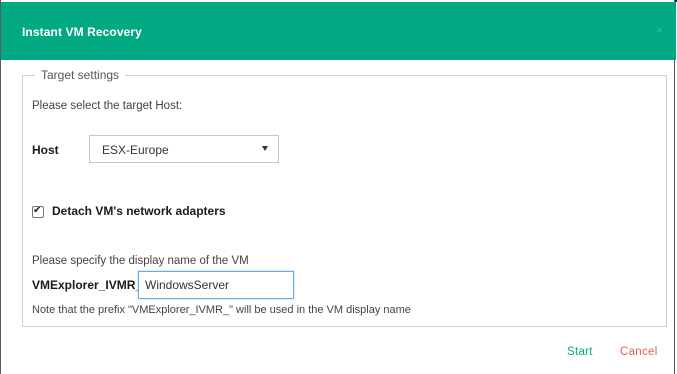  Describe the element at coordinates (265, 148) in the screenshot. I see `chevron-down-icon` at that location.